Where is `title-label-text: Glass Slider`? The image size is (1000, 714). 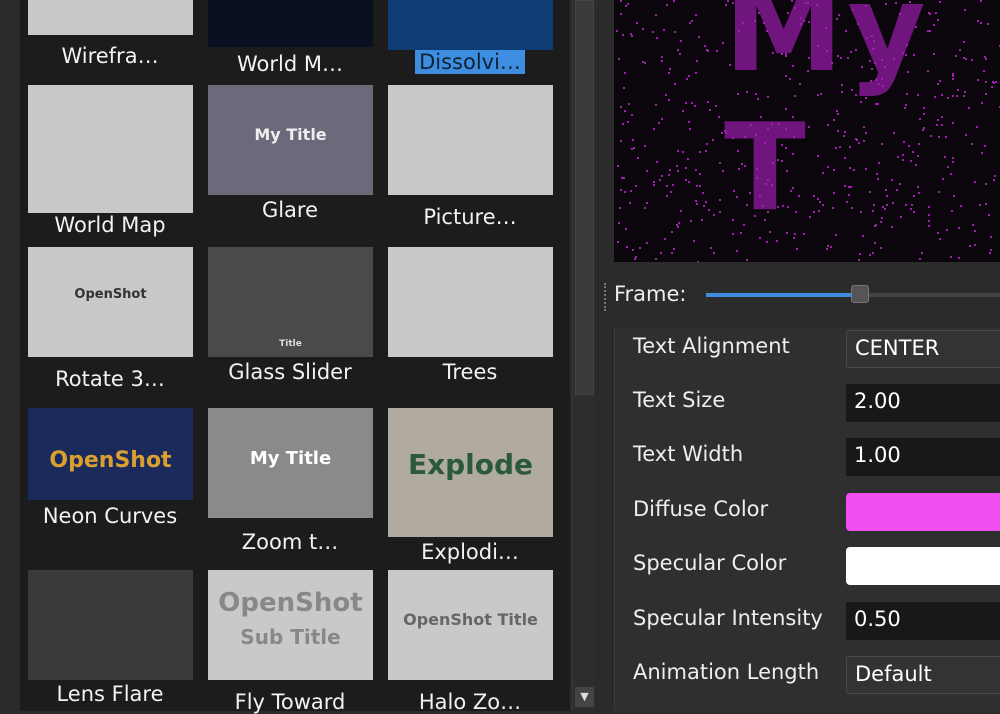 title-label-text: Glass Slider is located at coordinates (289, 372).